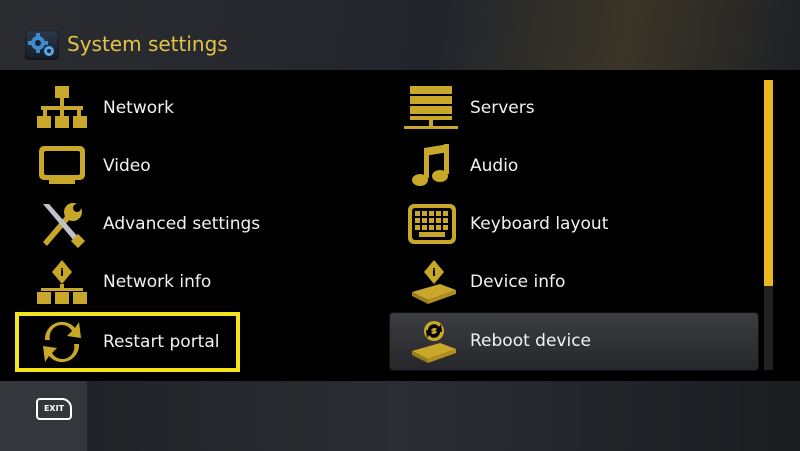 The image size is (800, 451). I want to click on menu-item-restart-portal: Restart portal, so click(127, 342).